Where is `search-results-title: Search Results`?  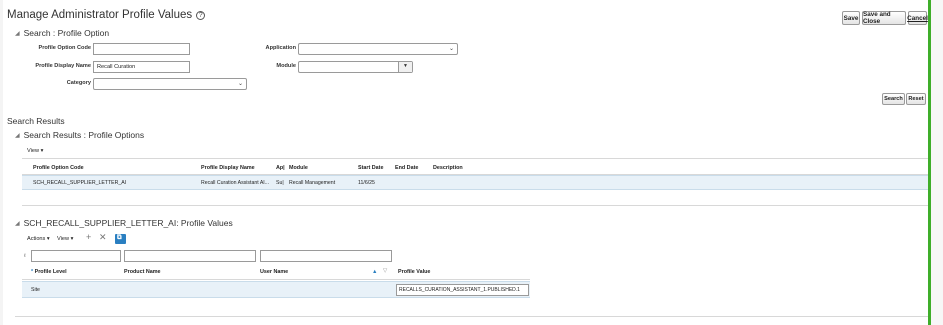
search-results-title: Search Results is located at coordinates (36, 121).